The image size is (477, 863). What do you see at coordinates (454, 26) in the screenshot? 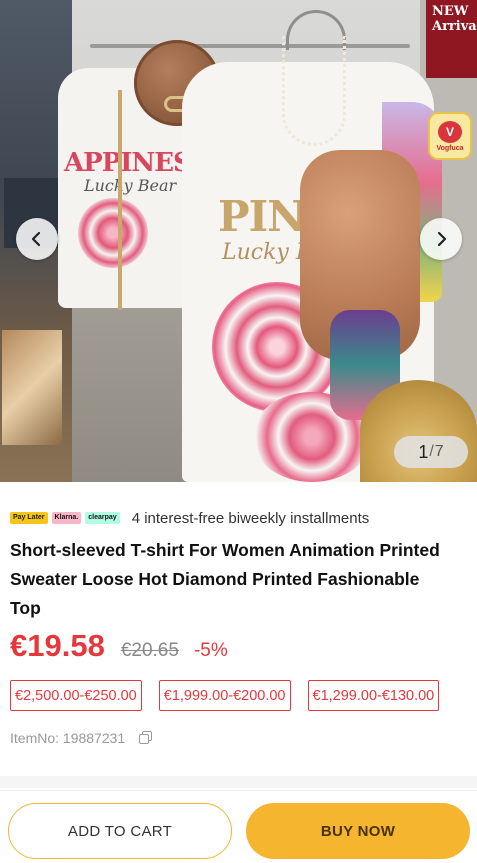
I see `poster-line: Arrival` at bounding box center [454, 26].